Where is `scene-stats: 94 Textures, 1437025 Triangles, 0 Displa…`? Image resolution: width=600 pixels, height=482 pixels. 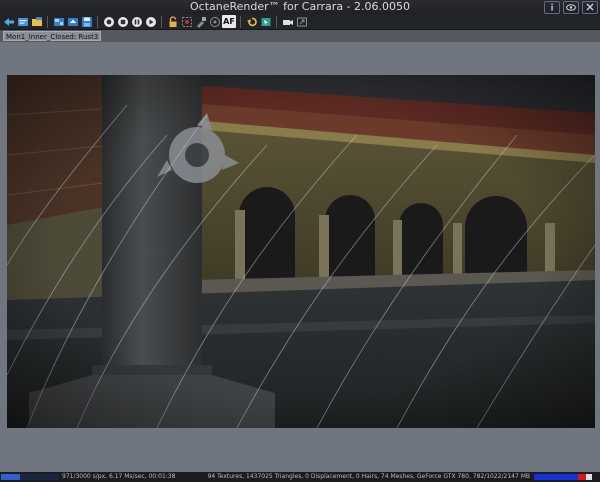
scene-stats: 94 Textures, 1437025 Triangles, 0 Displa… is located at coordinates (368, 476).